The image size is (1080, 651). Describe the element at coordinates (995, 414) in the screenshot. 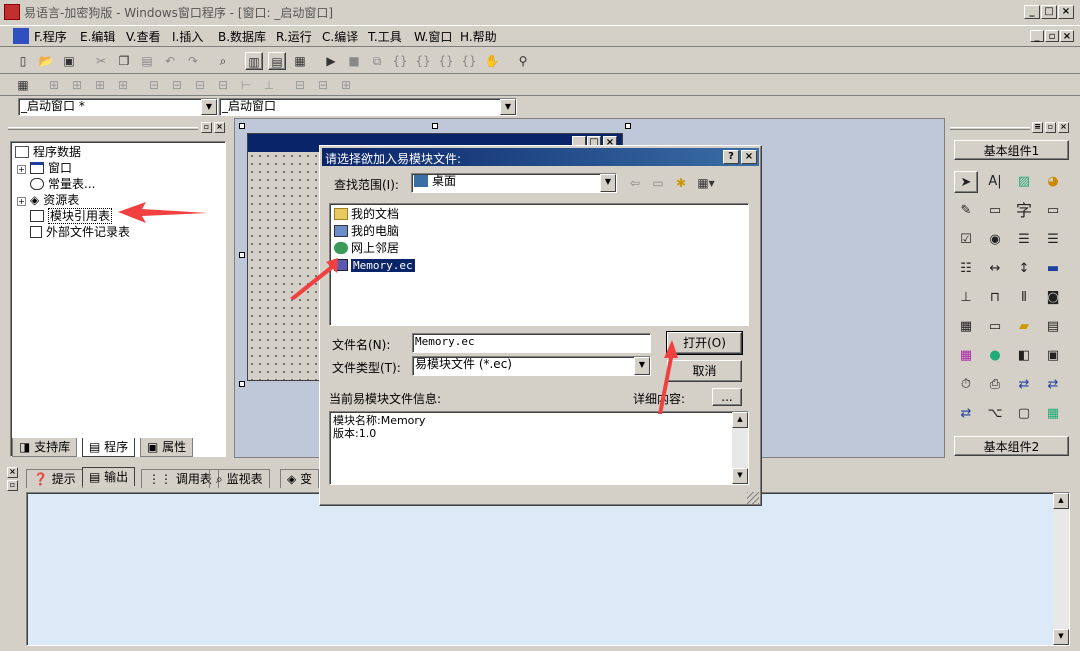

I see `port-icon: ⌥` at that location.